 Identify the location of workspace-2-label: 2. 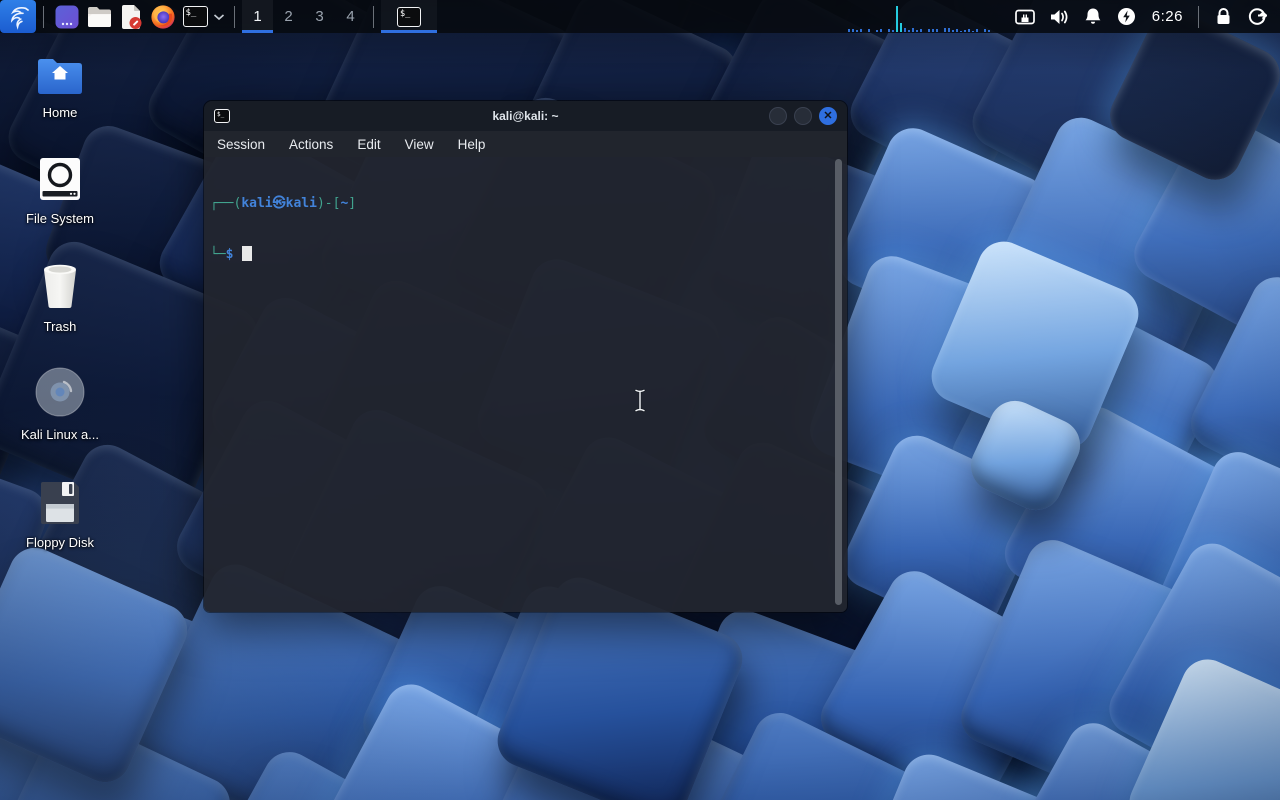
(288, 16).